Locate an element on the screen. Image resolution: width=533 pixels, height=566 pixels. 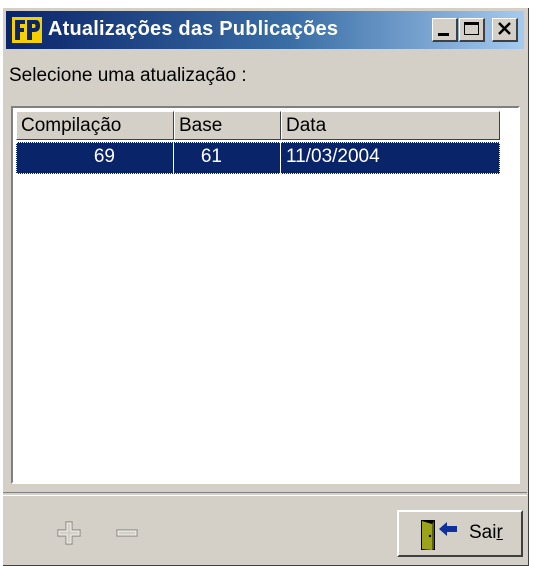
column-header-base: Base is located at coordinates (227, 125).